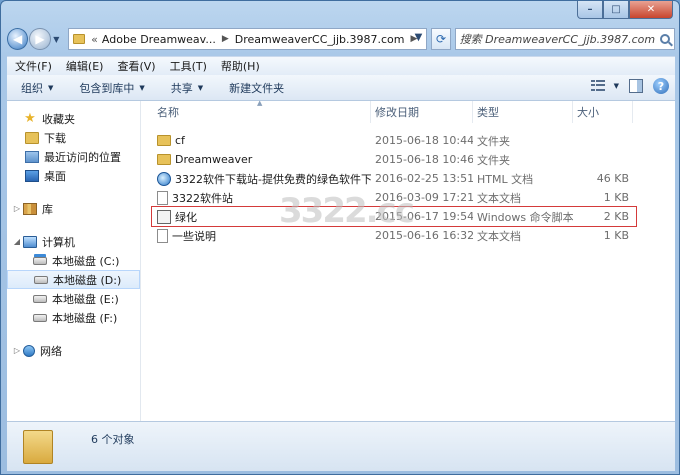 This screenshot has width=680, height=475. Describe the element at coordinates (424, 159) in the screenshot. I see `file-date: 2015-06-18 10:46` at that location.